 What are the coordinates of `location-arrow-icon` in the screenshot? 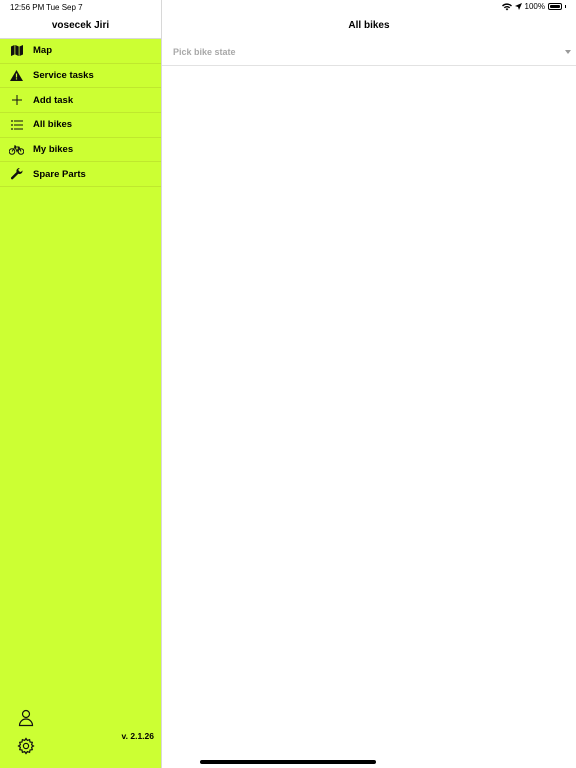 It's located at (518, 6).